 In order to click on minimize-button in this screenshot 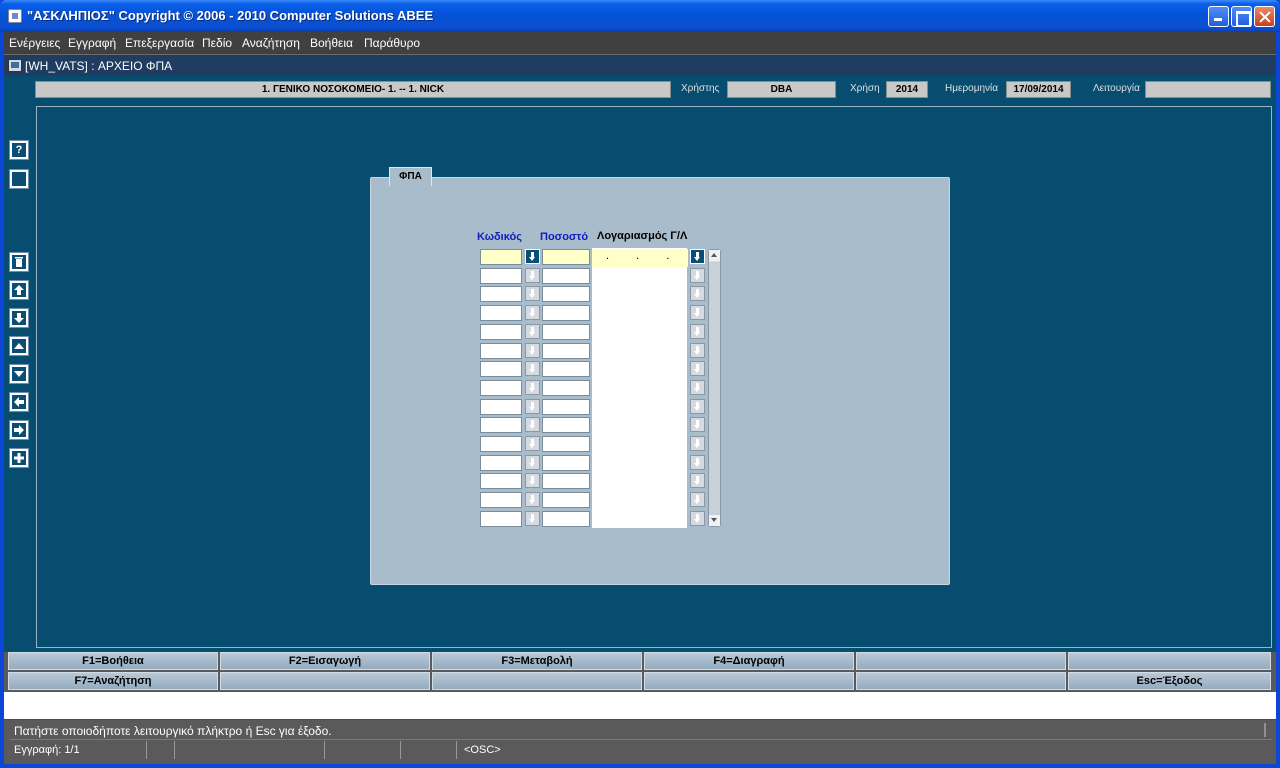, I will do `click(1218, 16)`.